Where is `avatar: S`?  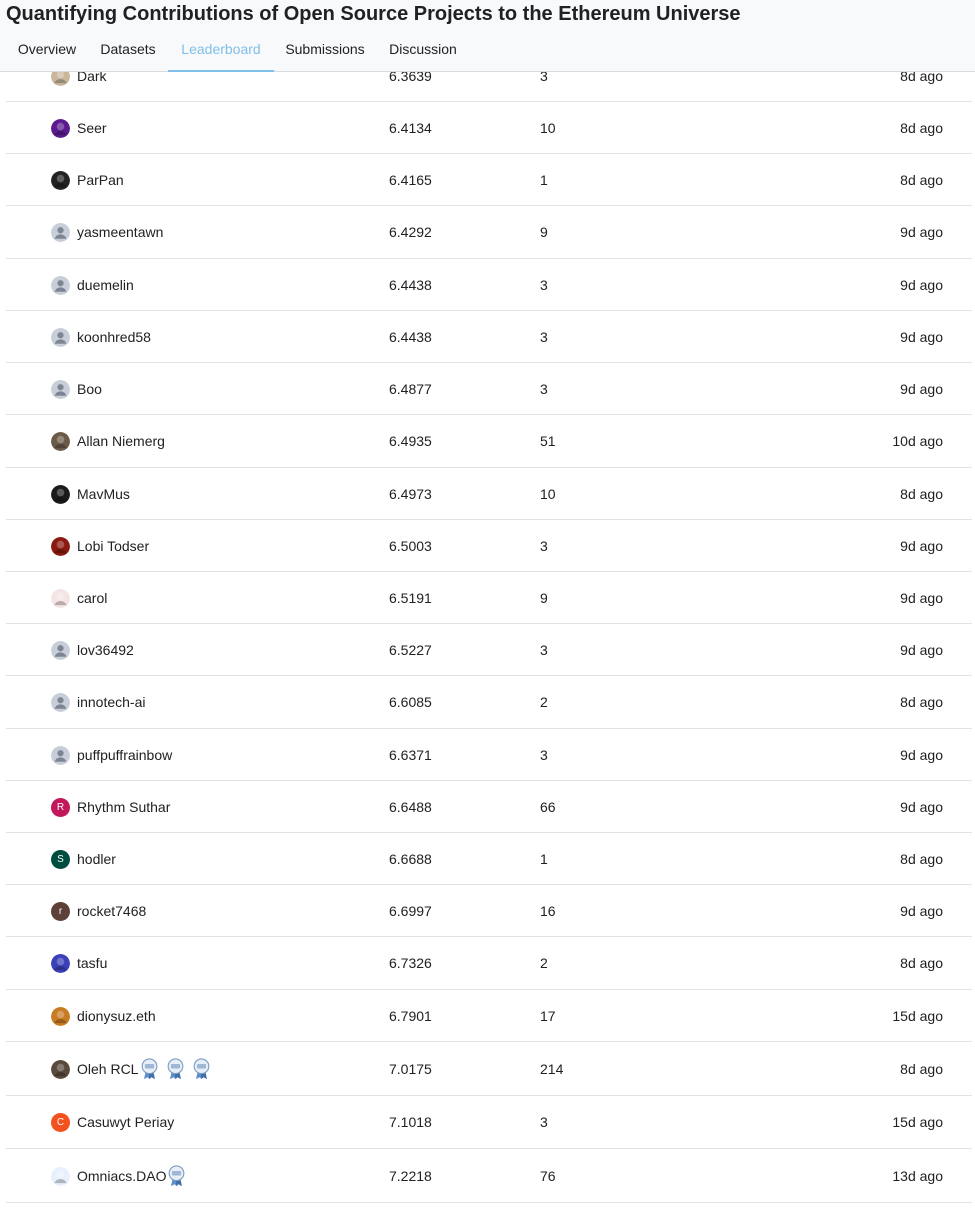
avatar: S is located at coordinates (60, 859).